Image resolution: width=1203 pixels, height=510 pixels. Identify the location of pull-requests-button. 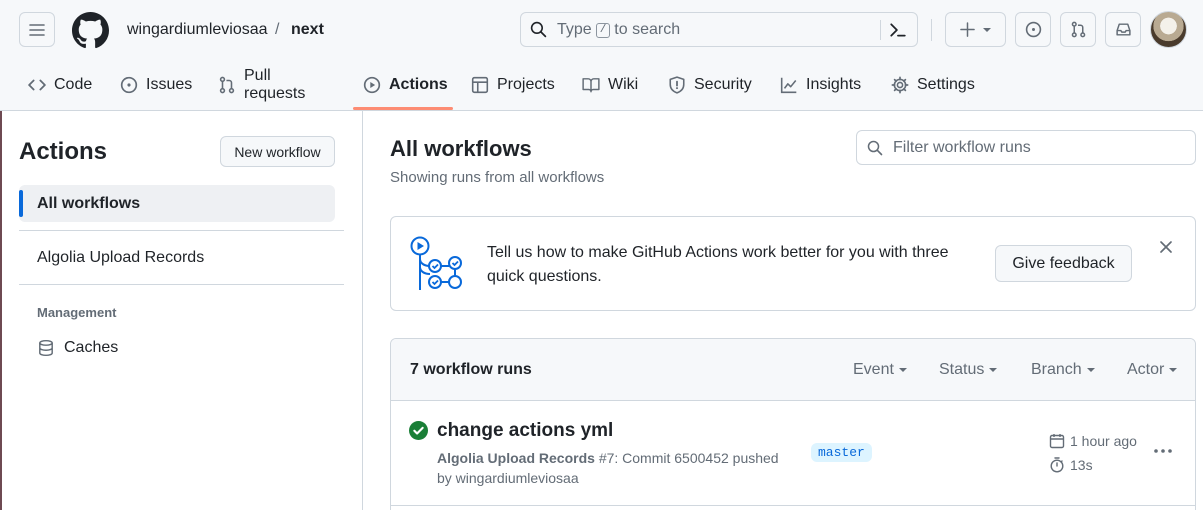
(1078, 29).